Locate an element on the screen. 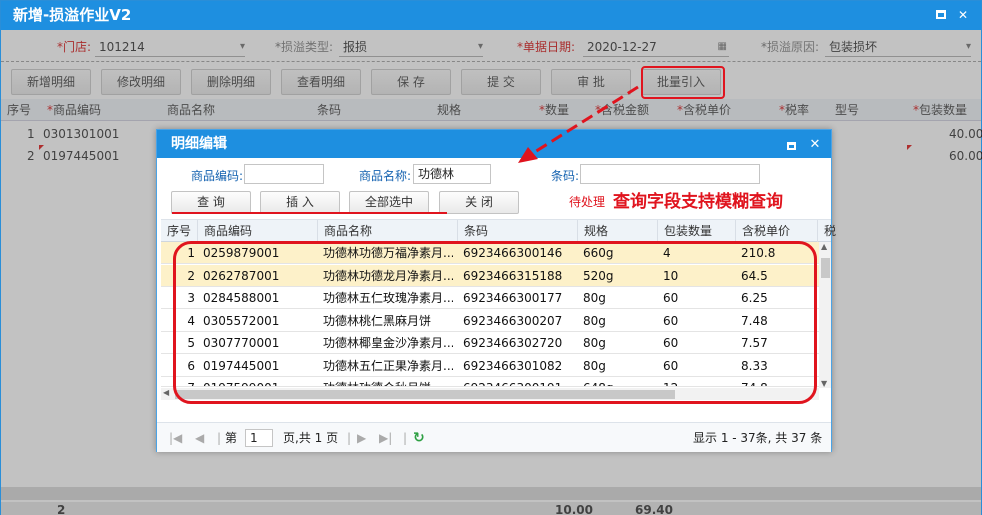 The image size is (982, 515). scroll-up-icon: ▲ is located at coordinates (824, 246).